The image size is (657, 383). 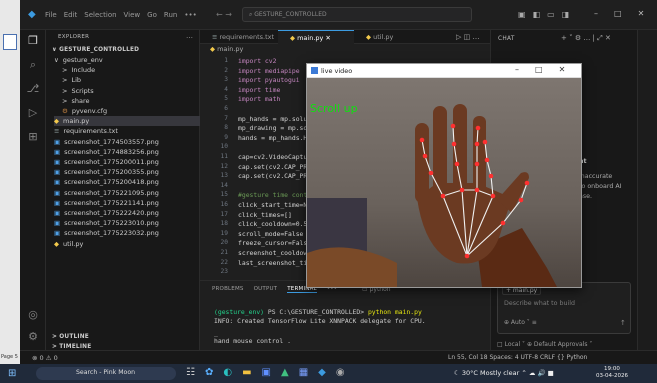 What do you see at coordinates (227, 372) in the screenshot?
I see `edge-browser-icon: ◐` at bounding box center [227, 372].